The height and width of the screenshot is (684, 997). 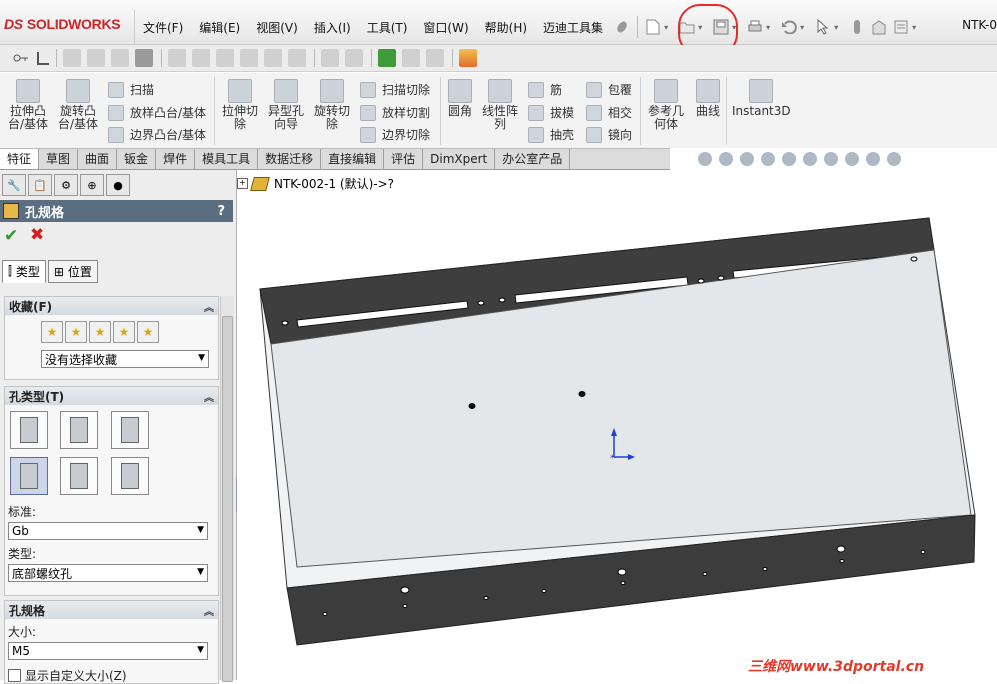 What do you see at coordinates (108, 651) in the screenshot?
I see `size-select: M5 ▼` at bounding box center [108, 651].